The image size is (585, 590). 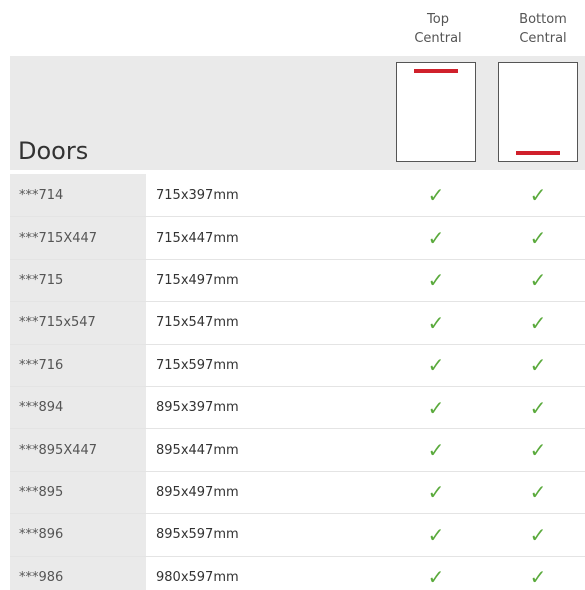 What do you see at coordinates (297, 534) in the screenshot?
I see `table-row: ***896 895x597mm ✓ ✓` at bounding box center [297, 534].